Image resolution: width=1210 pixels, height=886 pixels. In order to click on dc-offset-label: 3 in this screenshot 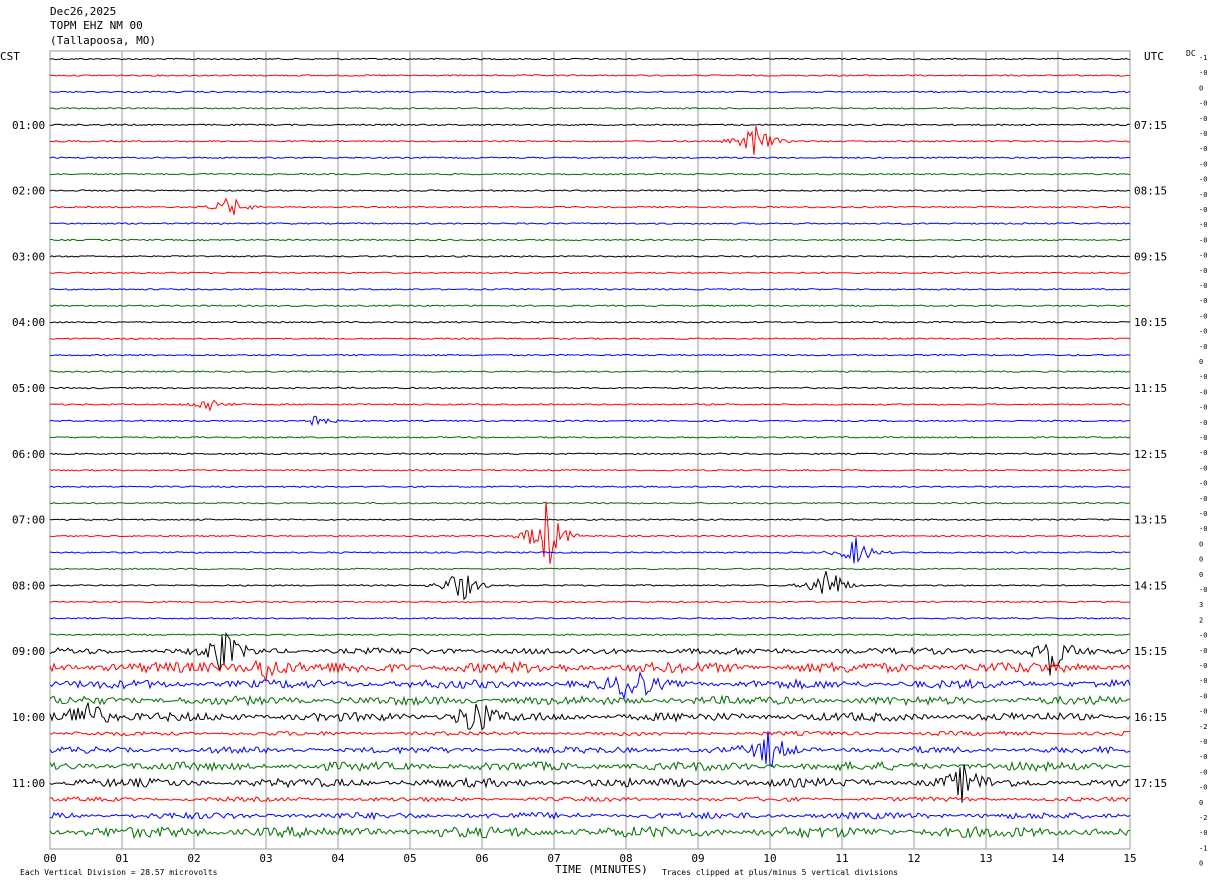, I will do `click(1201, 605)`.